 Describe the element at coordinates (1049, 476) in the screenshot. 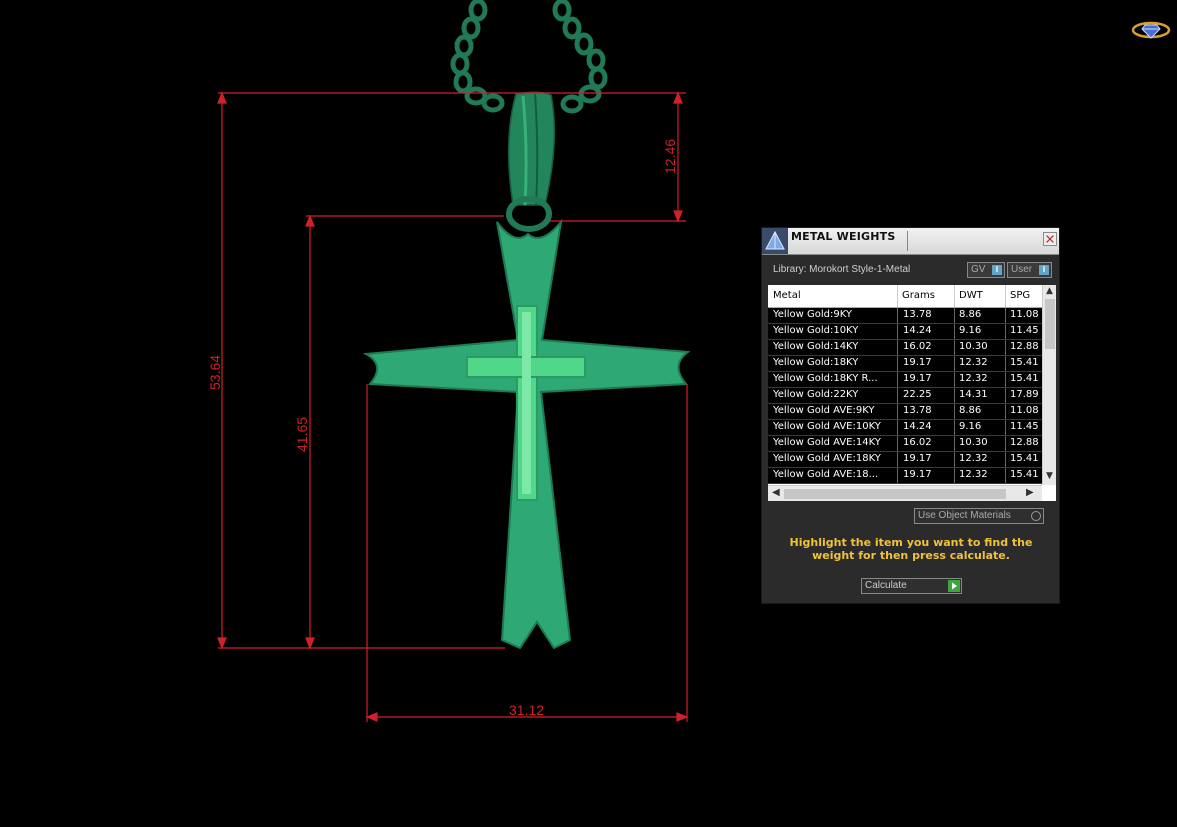

I see `chevron-down-icon: ▼` at that location.